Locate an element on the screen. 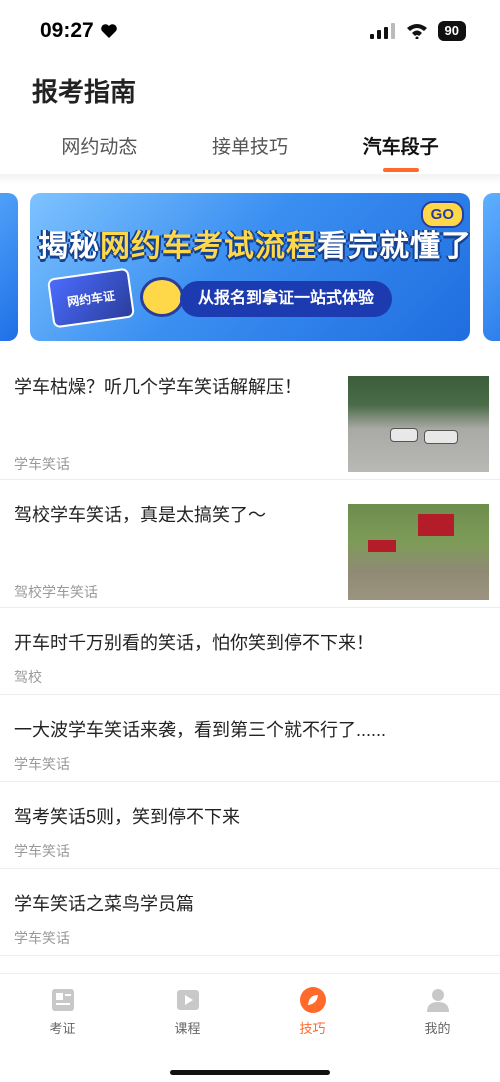 Image resolution: width=500 pixels, height=1082 pixels. nav-item-profile: 我的 is located at coordinates (438, 1034).